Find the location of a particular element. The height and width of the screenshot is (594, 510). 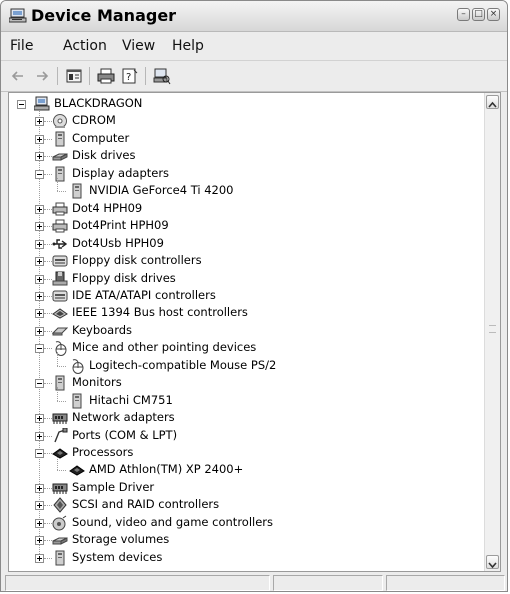

help-icon: ? is located at coordinates (130, 76).